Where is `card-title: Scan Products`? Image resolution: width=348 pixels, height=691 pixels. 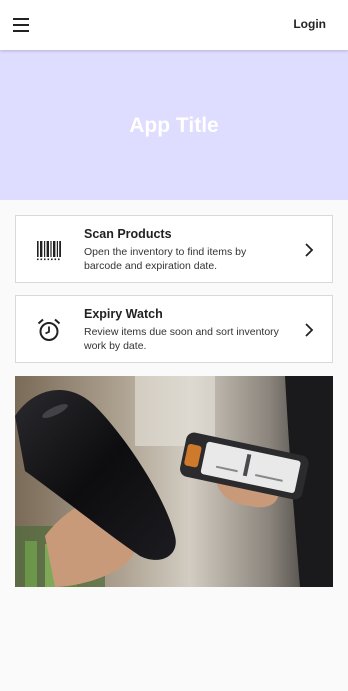 card-title: Scan Products is located at coordinates (128, 234).